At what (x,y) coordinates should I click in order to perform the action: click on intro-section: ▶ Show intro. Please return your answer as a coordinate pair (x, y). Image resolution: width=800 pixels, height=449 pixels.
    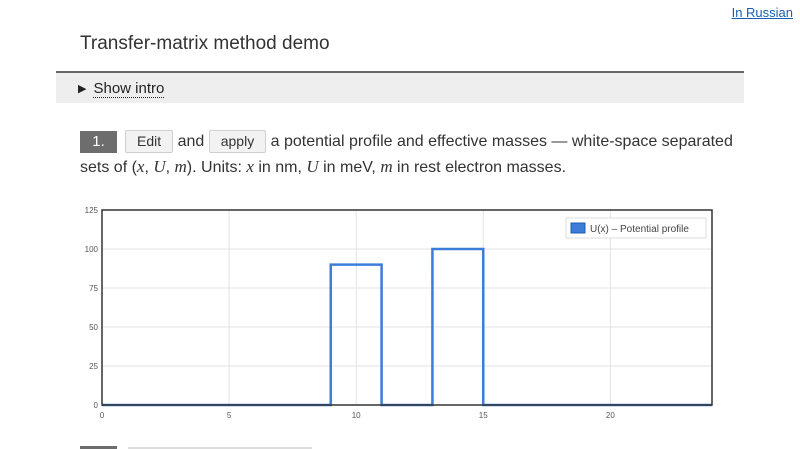
    Looking at the image, I should click on (400, 87).